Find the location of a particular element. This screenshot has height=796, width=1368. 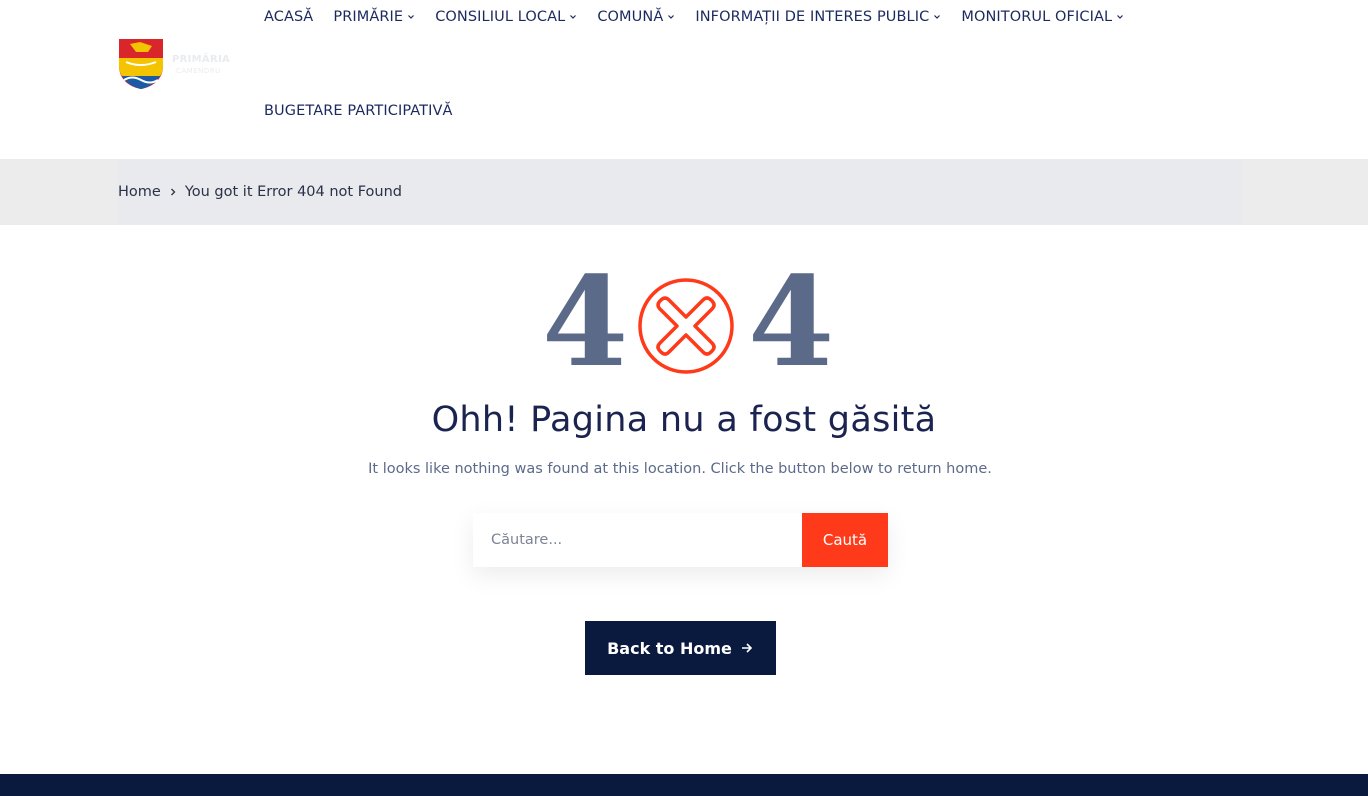

error-digit-left: 4 is located at coordinates (585, 322).